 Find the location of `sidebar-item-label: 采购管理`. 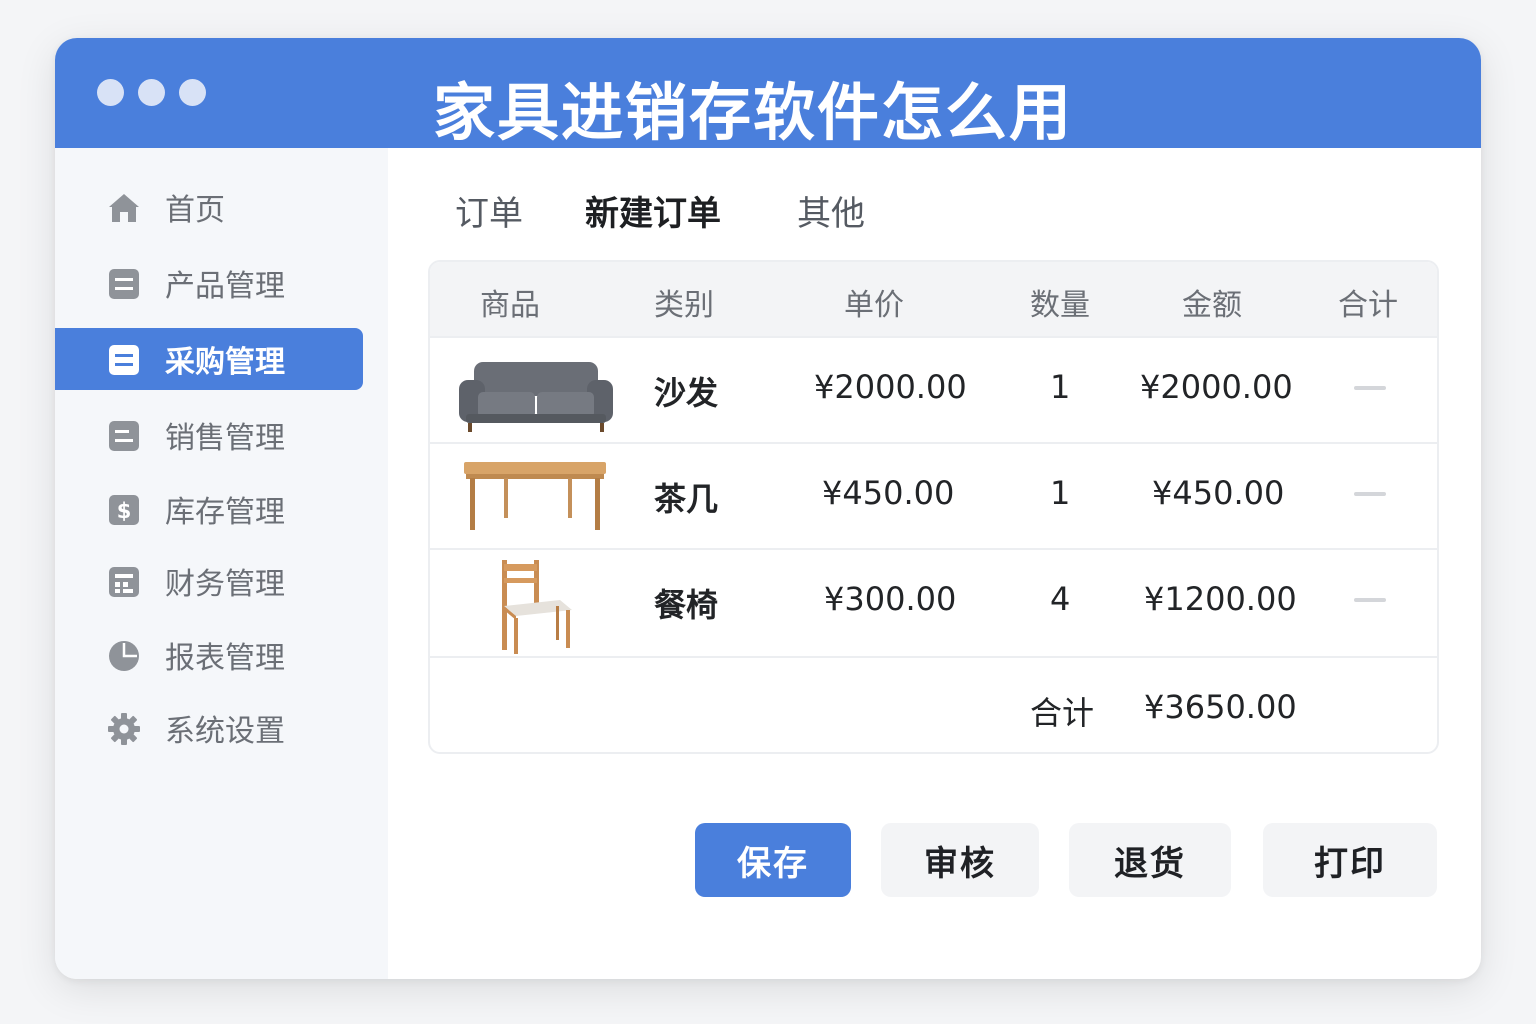

sidebar-item-label: 采购管理 is located at coordinates (225, 362).